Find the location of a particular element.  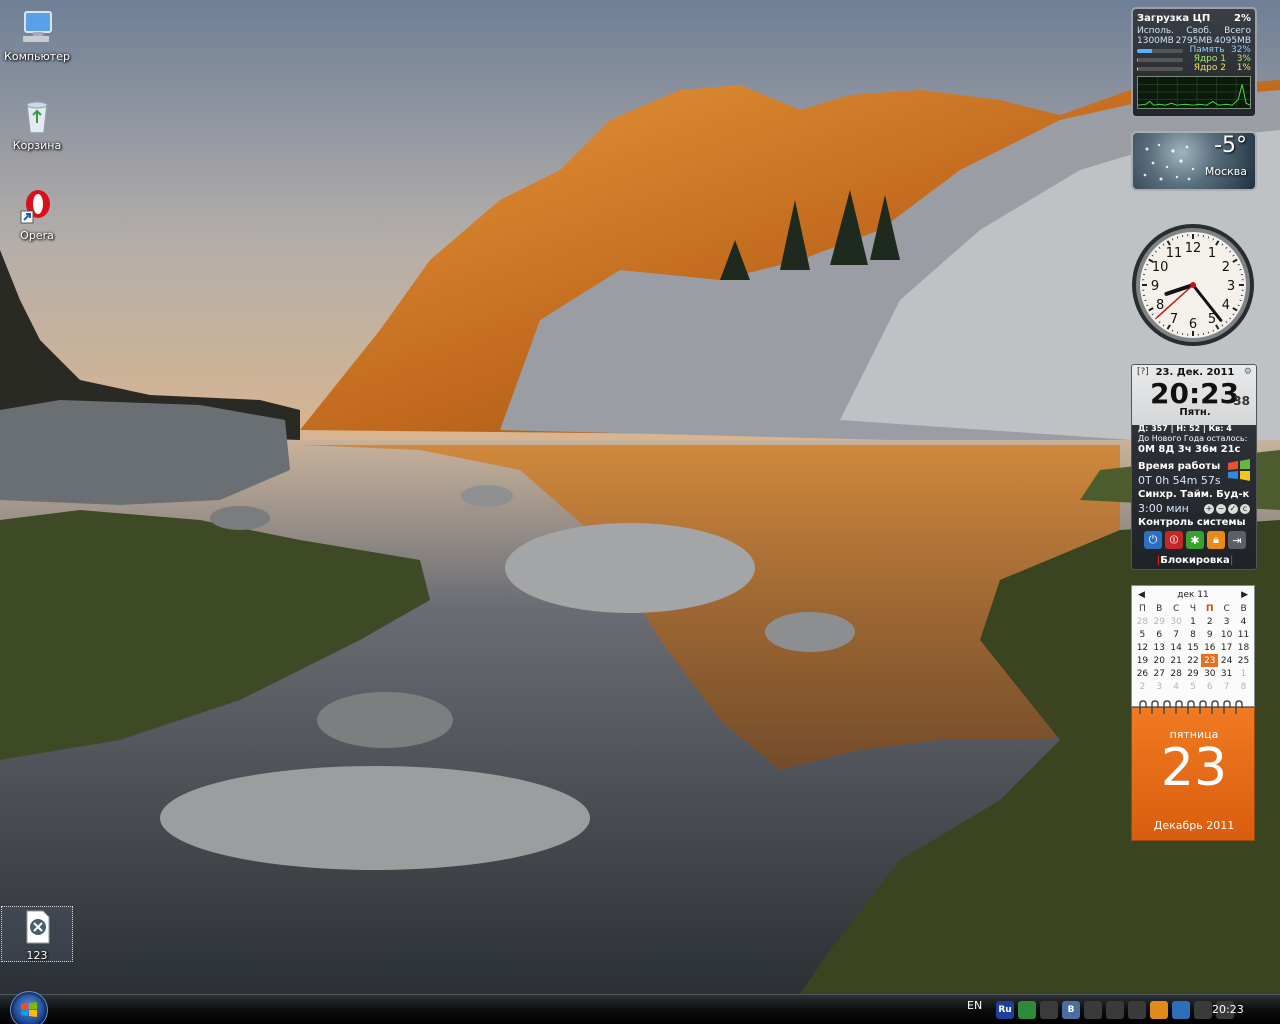

memory-used-value: 1300MB is located at coordinates (1155, 41).